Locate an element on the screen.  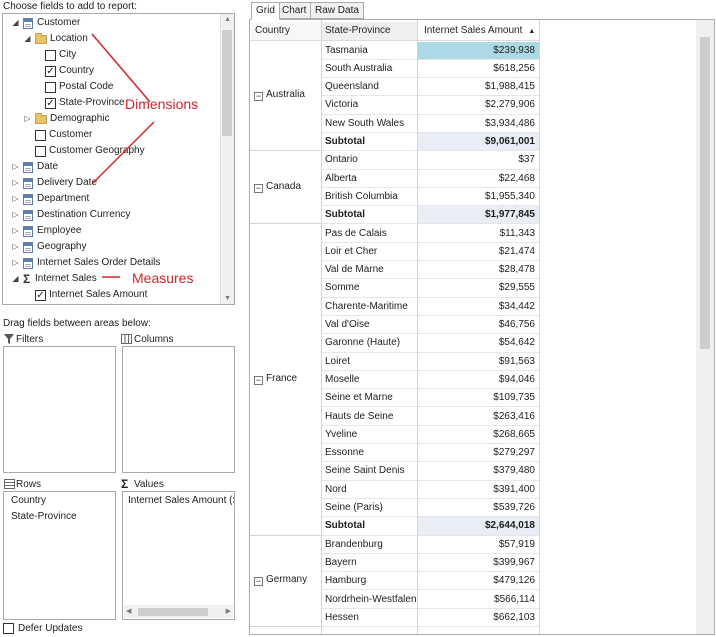
measures-annotation: Measures is located at coordinates (163, 278).